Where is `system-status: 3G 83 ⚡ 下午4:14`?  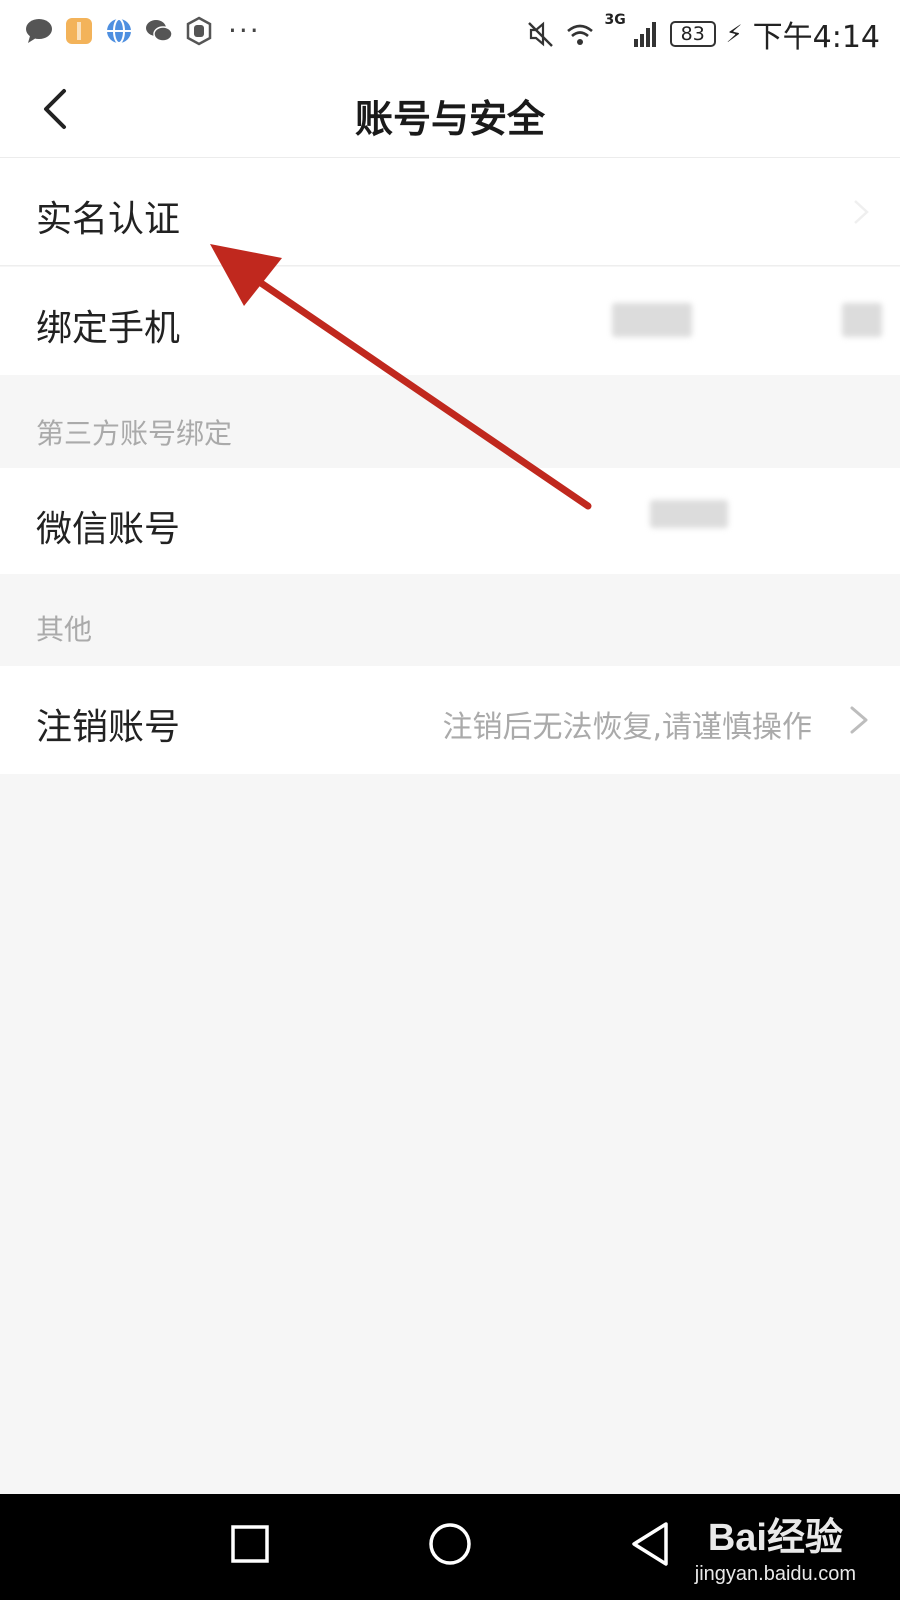
system-status: 3G 83 ⚡ 下午4:14 is located at coordinates (702, 34).